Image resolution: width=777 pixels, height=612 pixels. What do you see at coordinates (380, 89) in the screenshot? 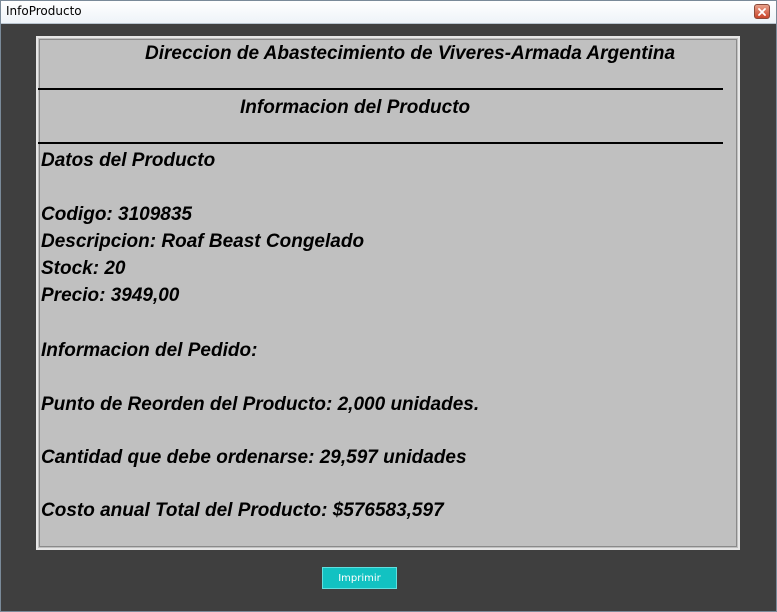
I see `header-divider` at bounding box center [380, 89].